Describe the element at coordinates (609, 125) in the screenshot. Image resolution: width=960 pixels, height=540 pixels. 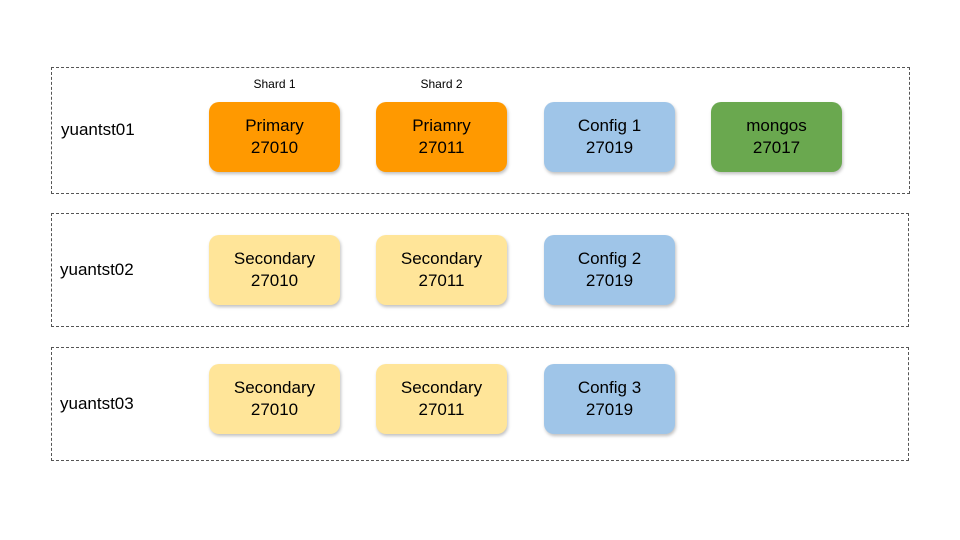
I see `node-role: Config 1` at that location.